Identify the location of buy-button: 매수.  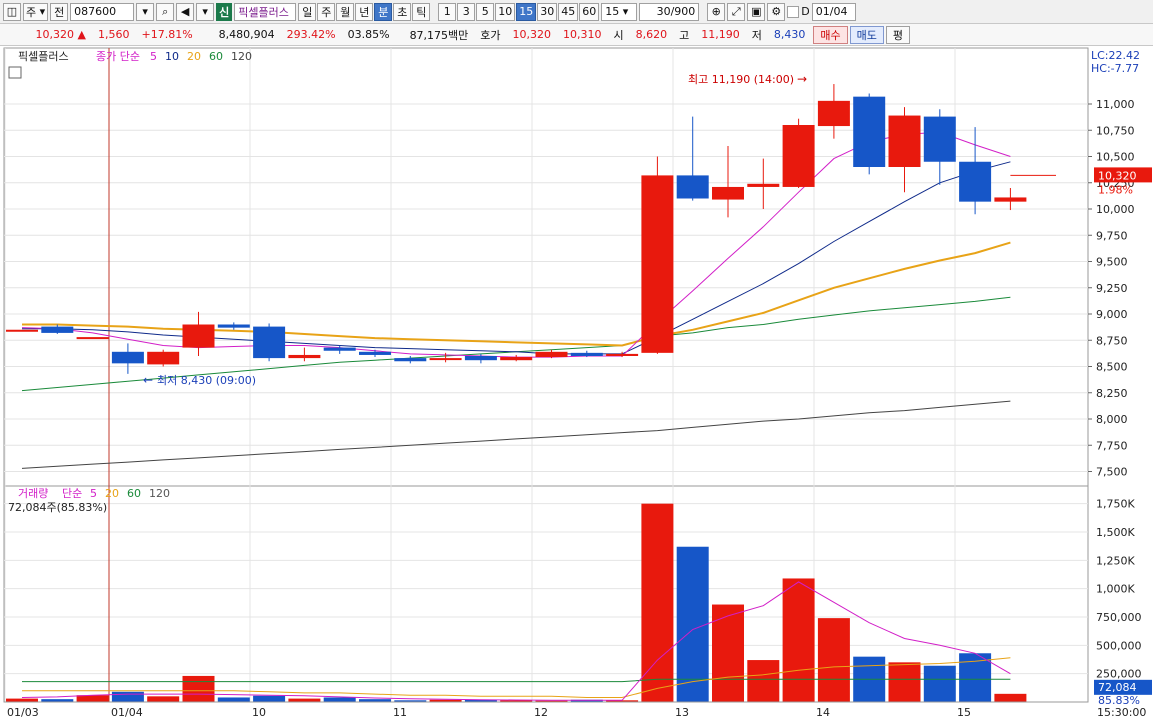
(830, 34).